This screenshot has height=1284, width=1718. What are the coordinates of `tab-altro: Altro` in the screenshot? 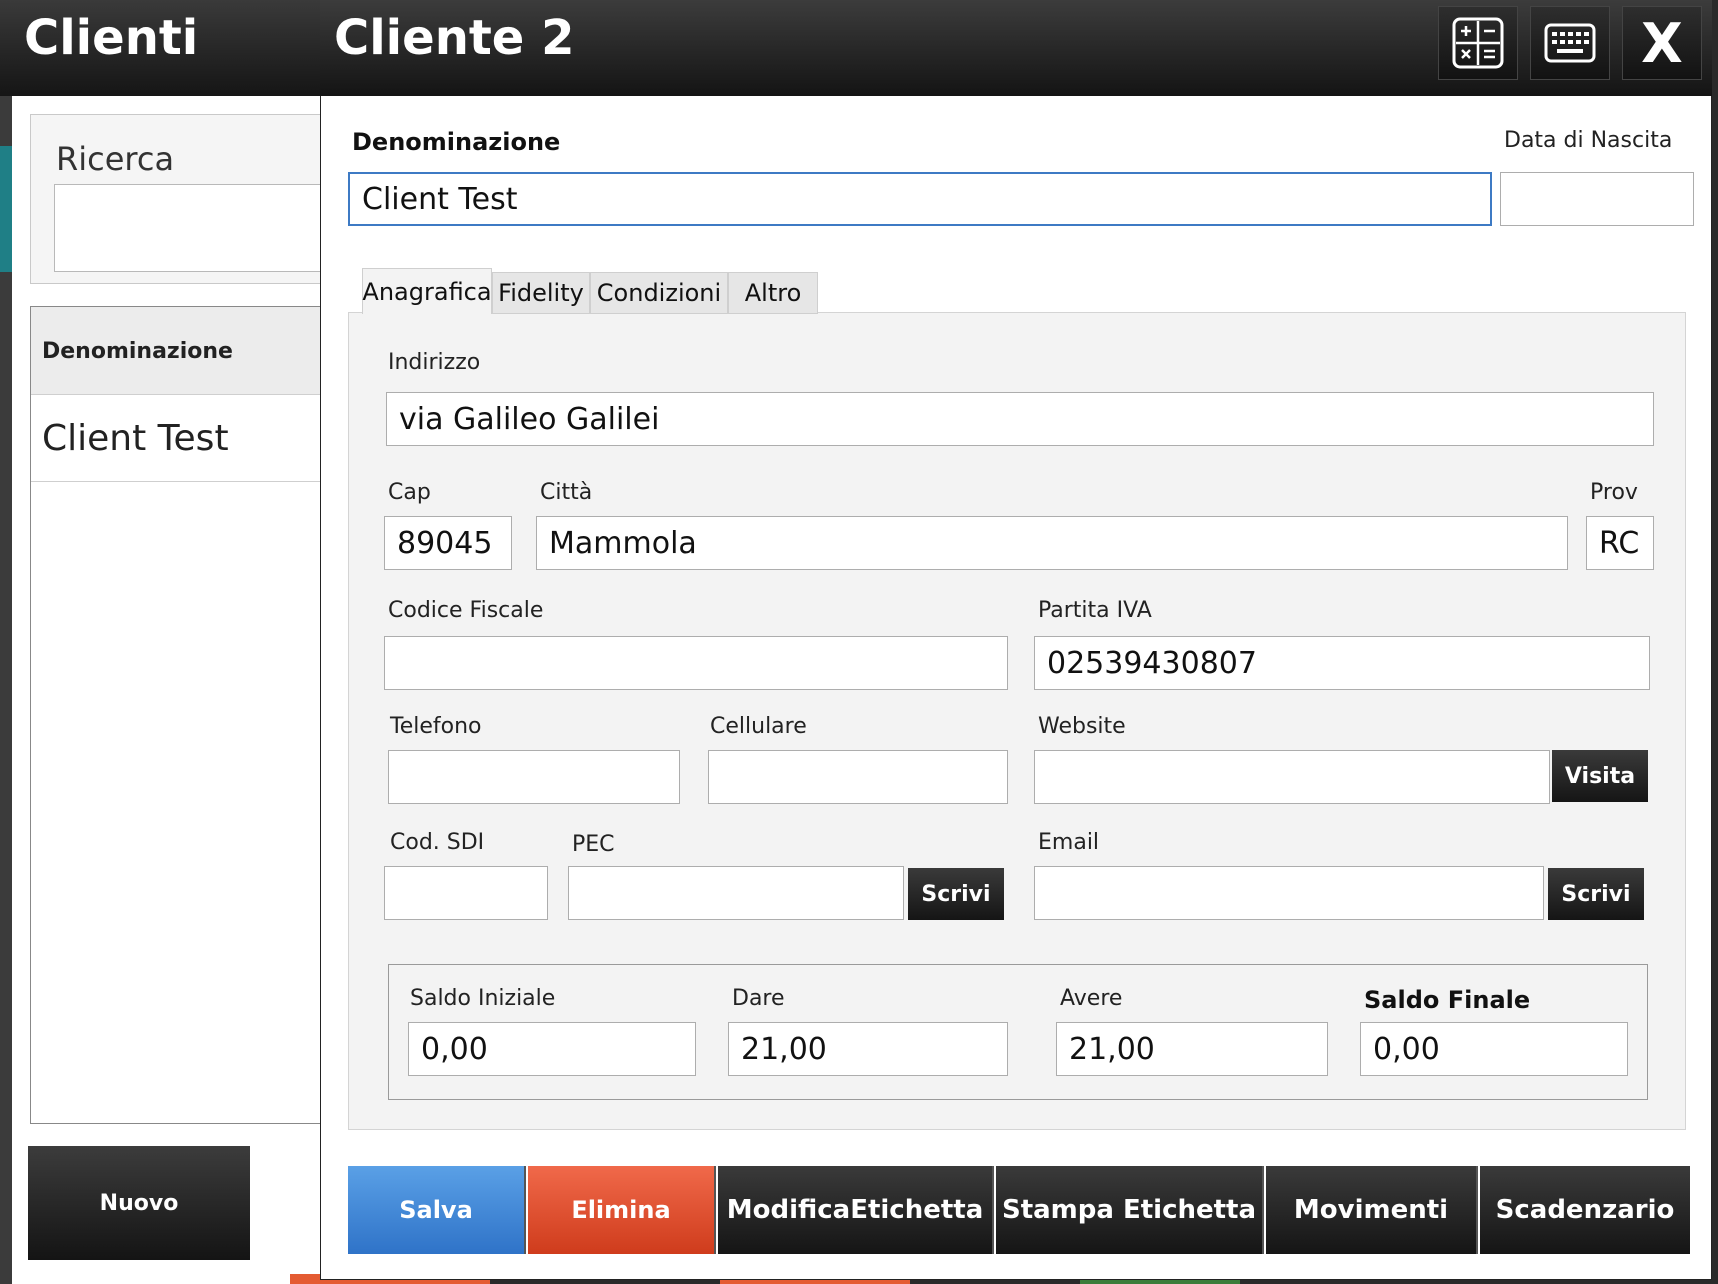 It's located at (773, 293).